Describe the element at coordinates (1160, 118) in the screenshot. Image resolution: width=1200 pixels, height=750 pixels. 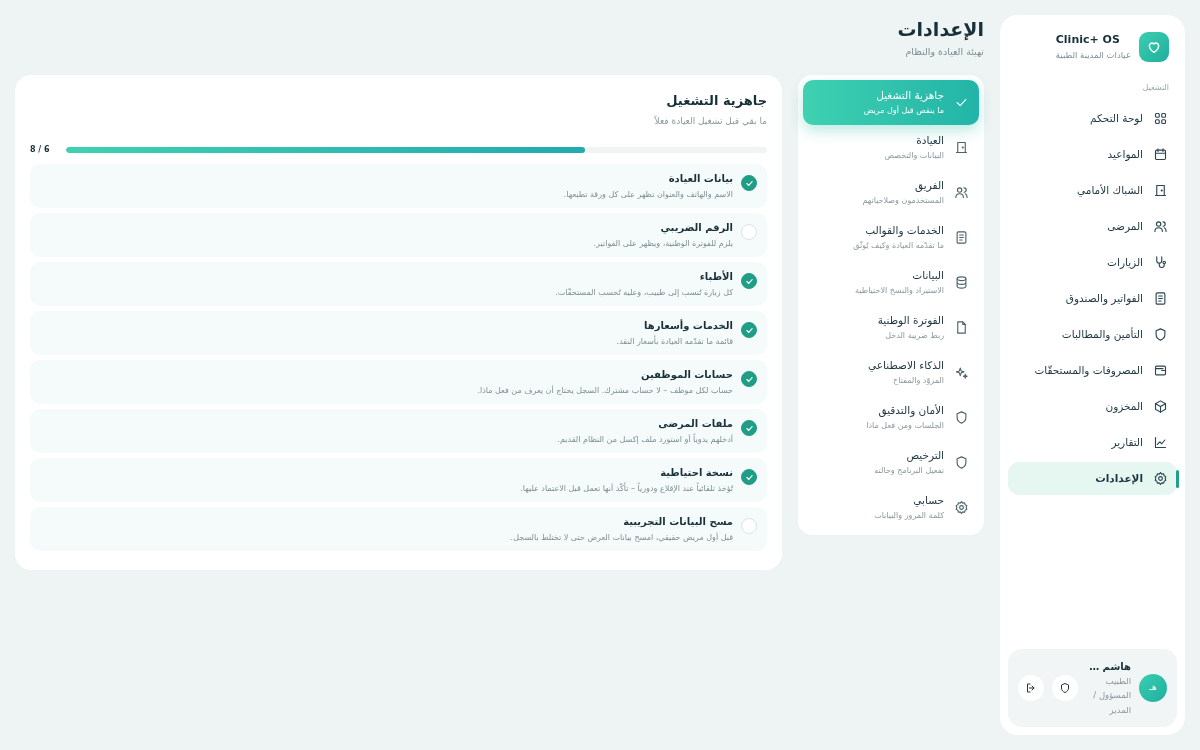
I see `grid-icon` at that location.